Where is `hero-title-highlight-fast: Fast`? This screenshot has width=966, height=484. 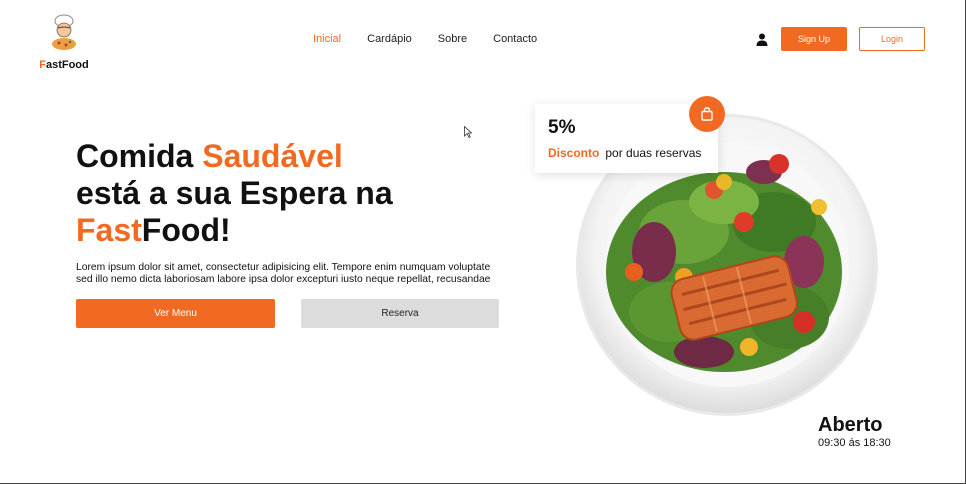
hero-title-highlight-fast: Fast is located at coordinates (109, 230).